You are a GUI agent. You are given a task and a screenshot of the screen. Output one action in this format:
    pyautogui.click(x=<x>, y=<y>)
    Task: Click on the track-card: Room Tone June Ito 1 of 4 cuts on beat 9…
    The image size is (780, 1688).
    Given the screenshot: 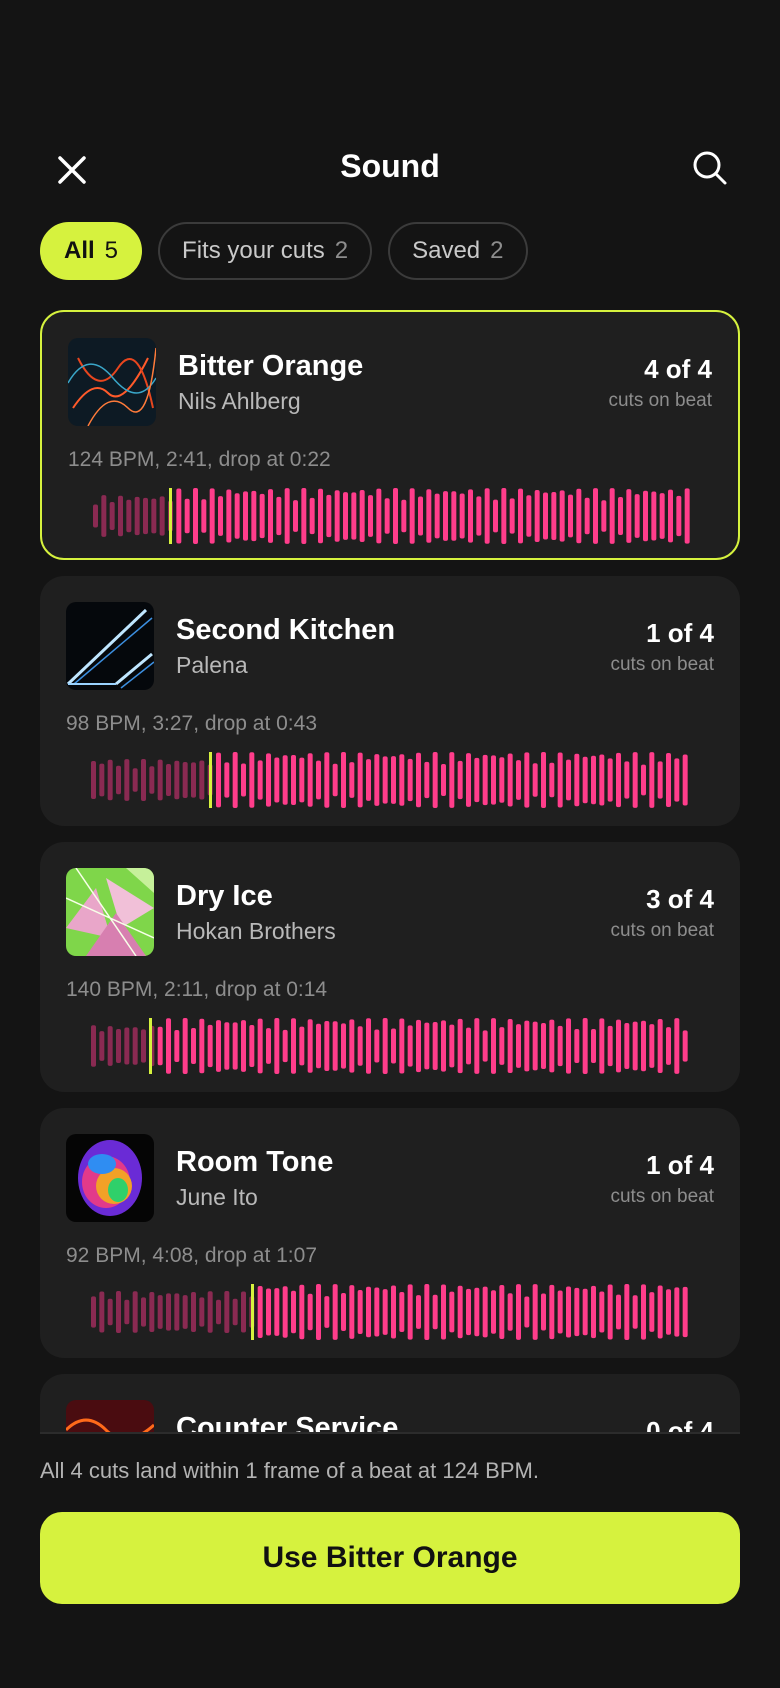 What is the action you would take?
    pyautogui.click(x=390, y=1233)
    